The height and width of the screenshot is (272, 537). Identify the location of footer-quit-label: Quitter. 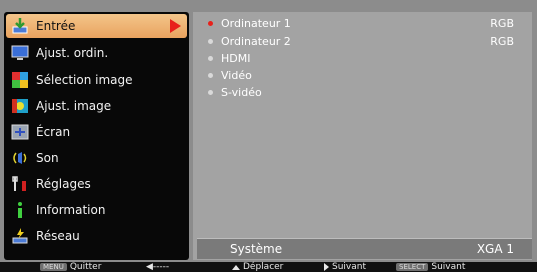
(85, 267).